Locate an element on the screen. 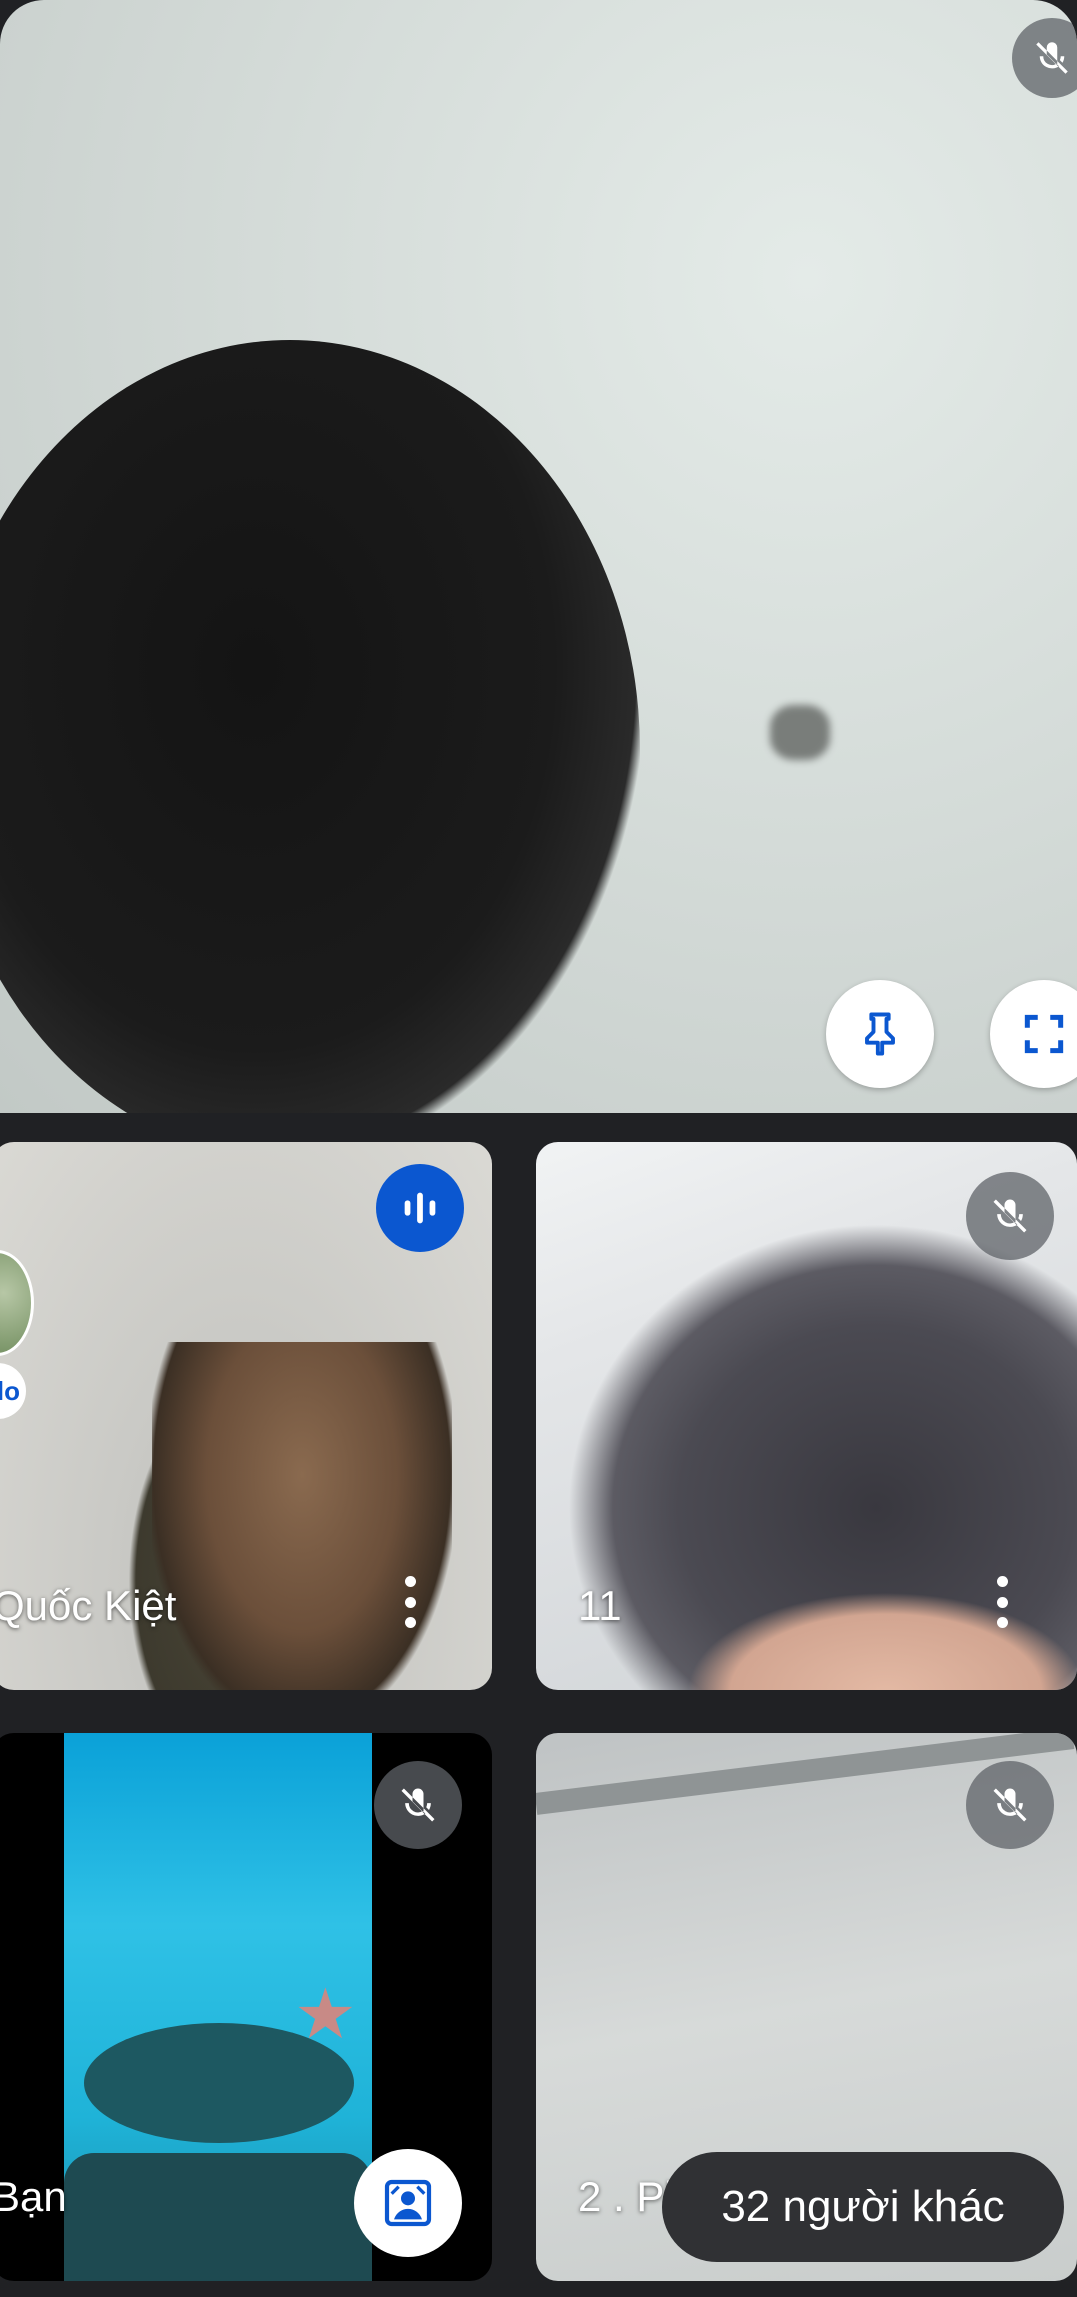 Image resolution: width=1077 pixels, height=2297 pixels. speaking-indicator is located at coordinates (420, 1208).